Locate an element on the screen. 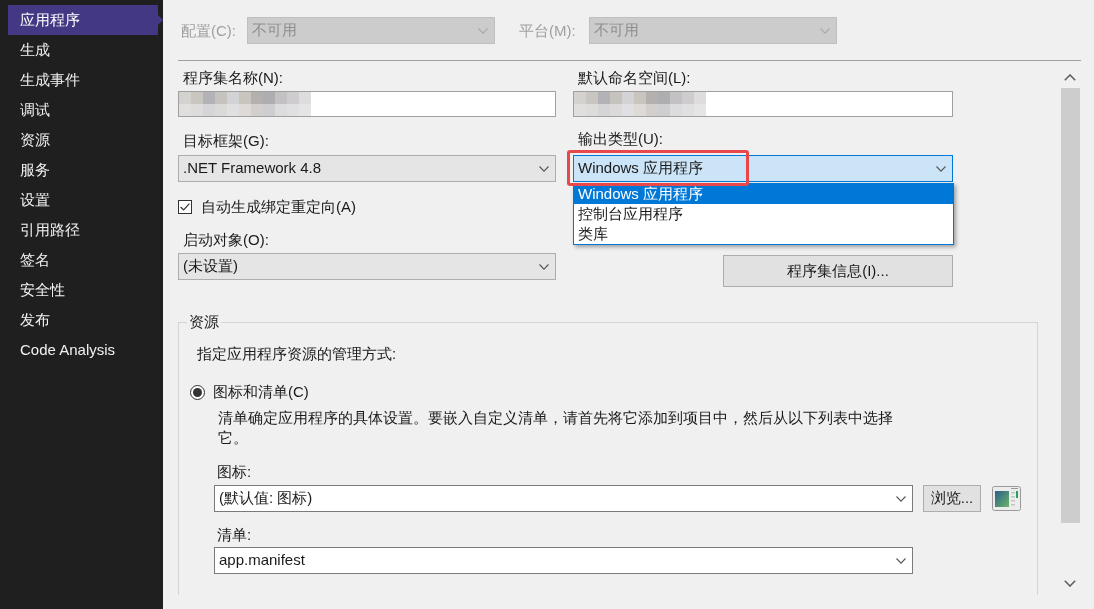 Image resolution: width=1094 pixels, height=609 pixels. field-label: 目标框架(G): is located at coordinates (226, 141).